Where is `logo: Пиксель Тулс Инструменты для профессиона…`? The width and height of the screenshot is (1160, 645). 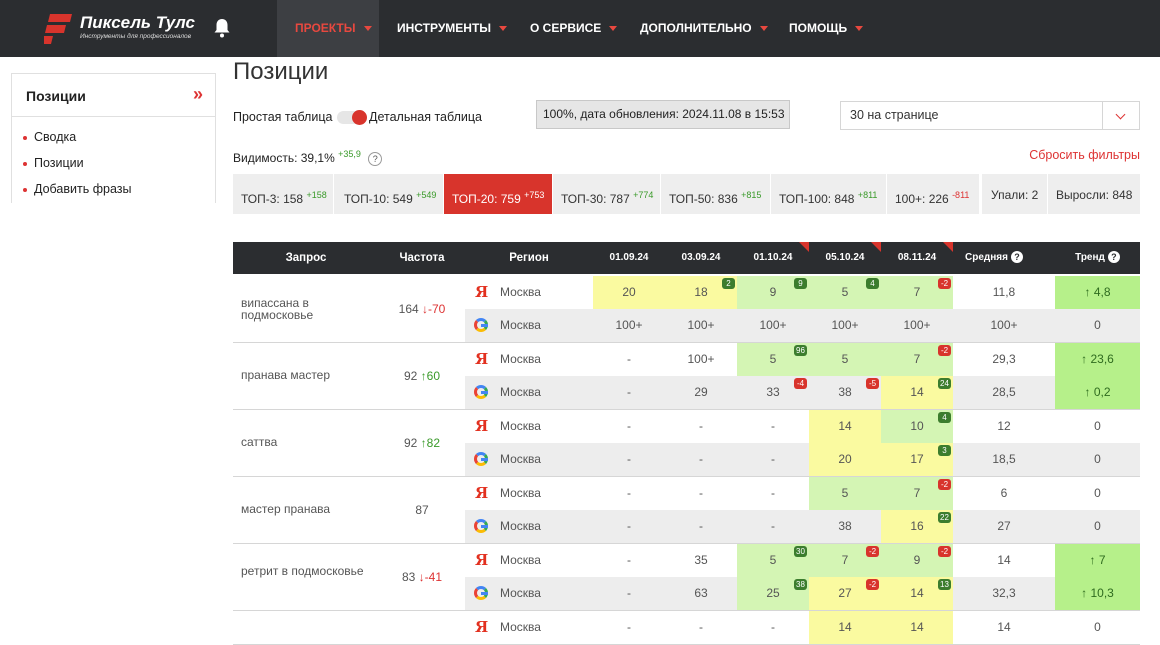 logo: Пиксель Тулс Инструменты для профессиона… is located at coordinates (119, 29).